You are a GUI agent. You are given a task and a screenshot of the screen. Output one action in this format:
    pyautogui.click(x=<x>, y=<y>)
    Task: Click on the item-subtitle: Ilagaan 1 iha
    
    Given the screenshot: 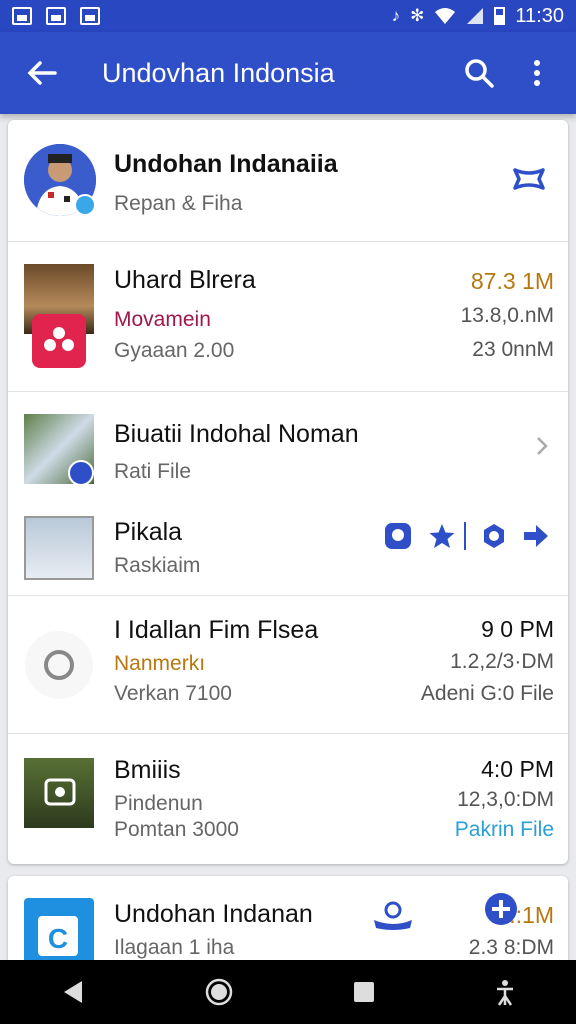 What is the action you would take?
    pyautogui.click(x=174, y=947)
    